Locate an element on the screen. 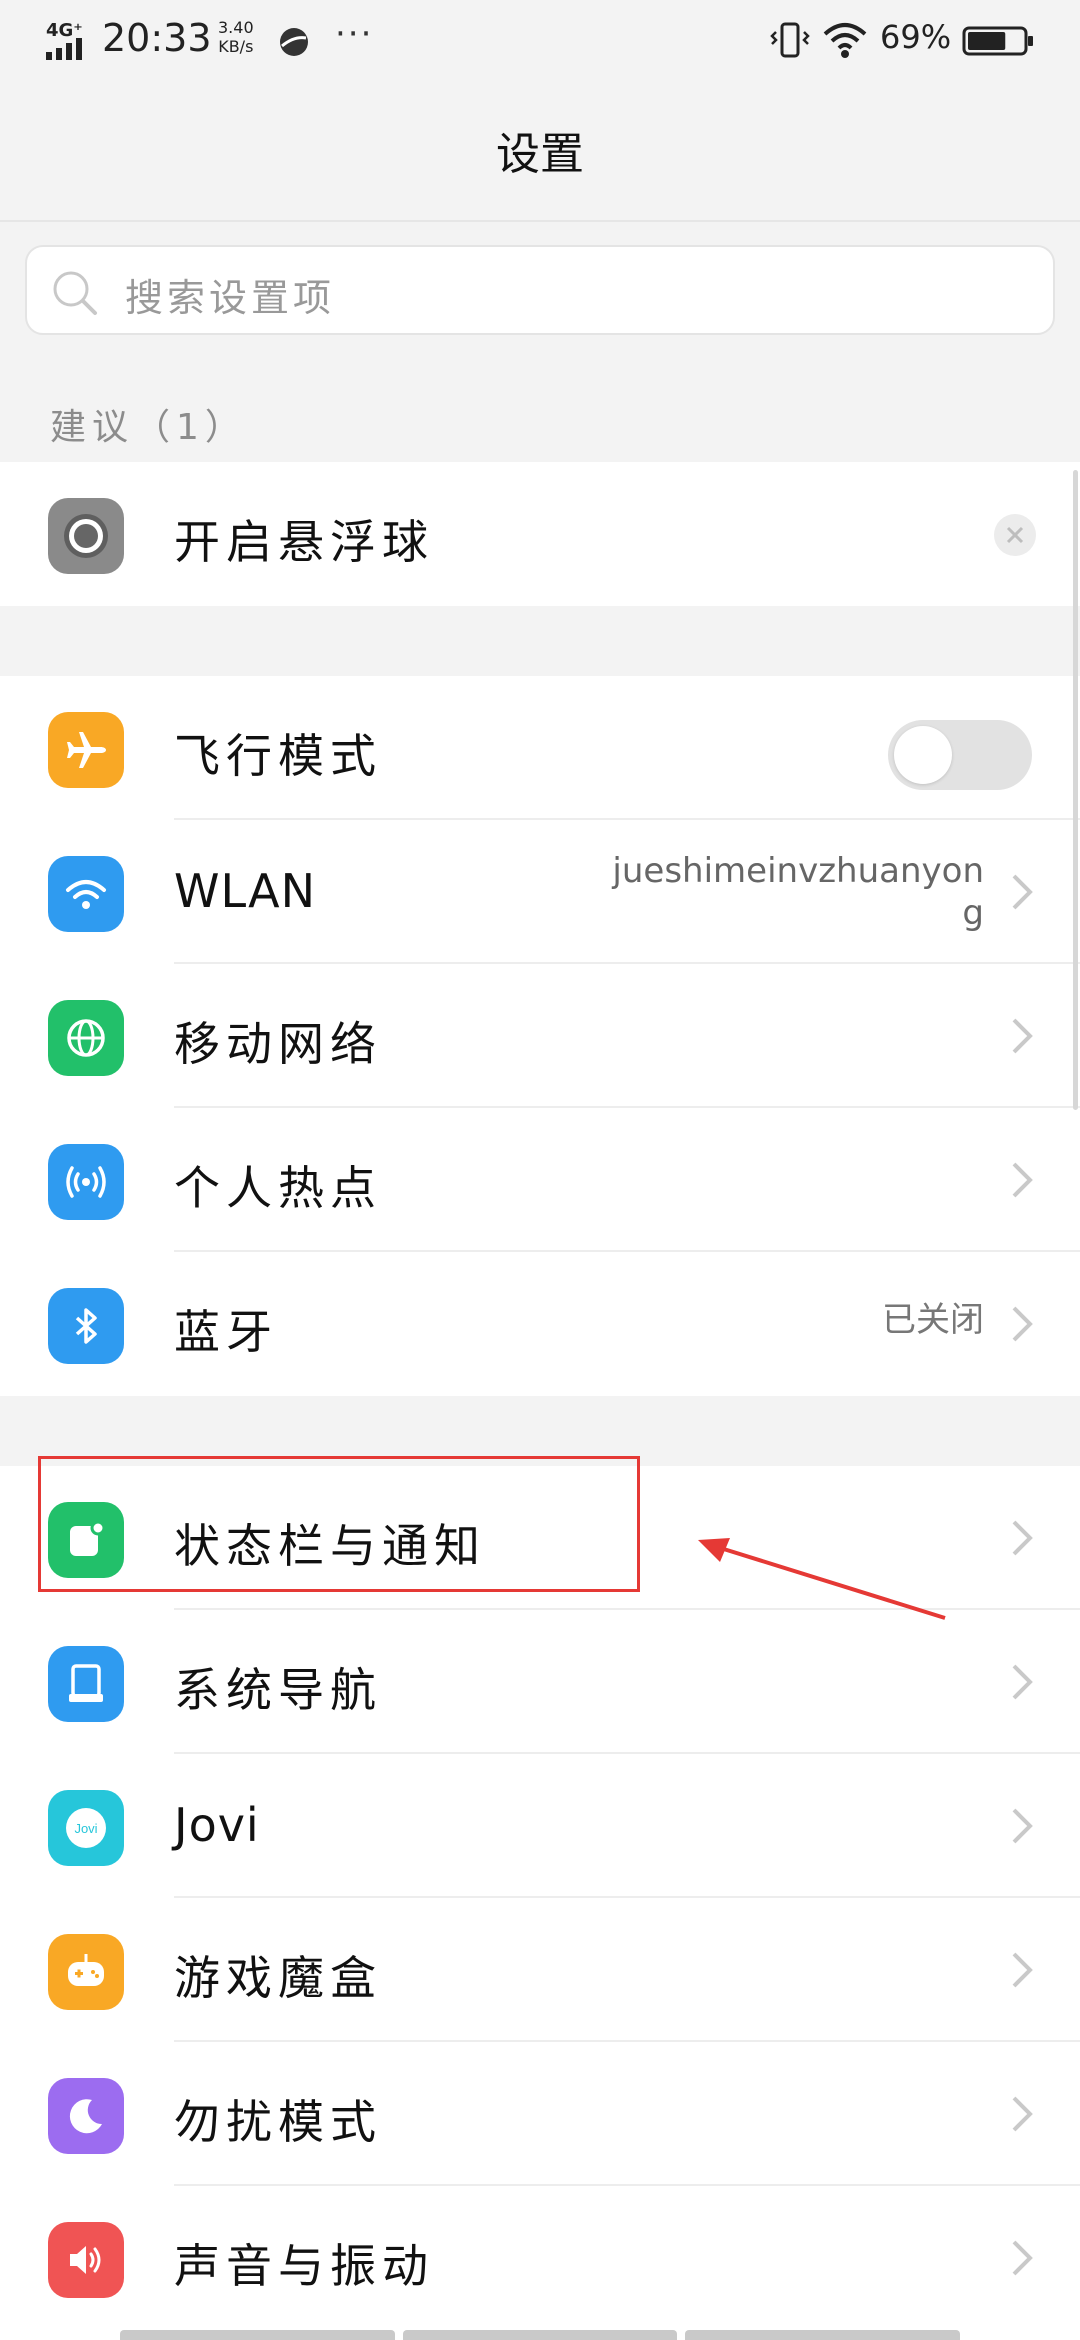 The image size is (1080, 2340). highlight-box is located at coordinates (339, 1524).